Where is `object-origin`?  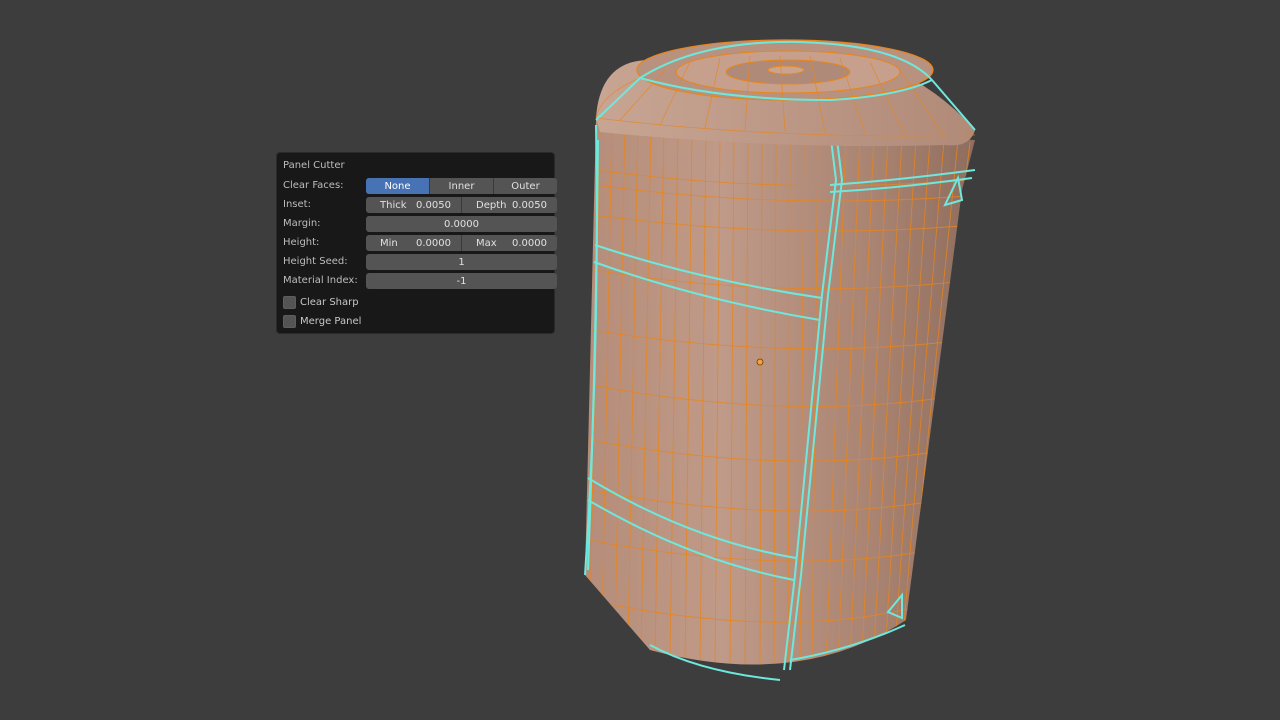 object-origin is located at coordinates (760, 362).